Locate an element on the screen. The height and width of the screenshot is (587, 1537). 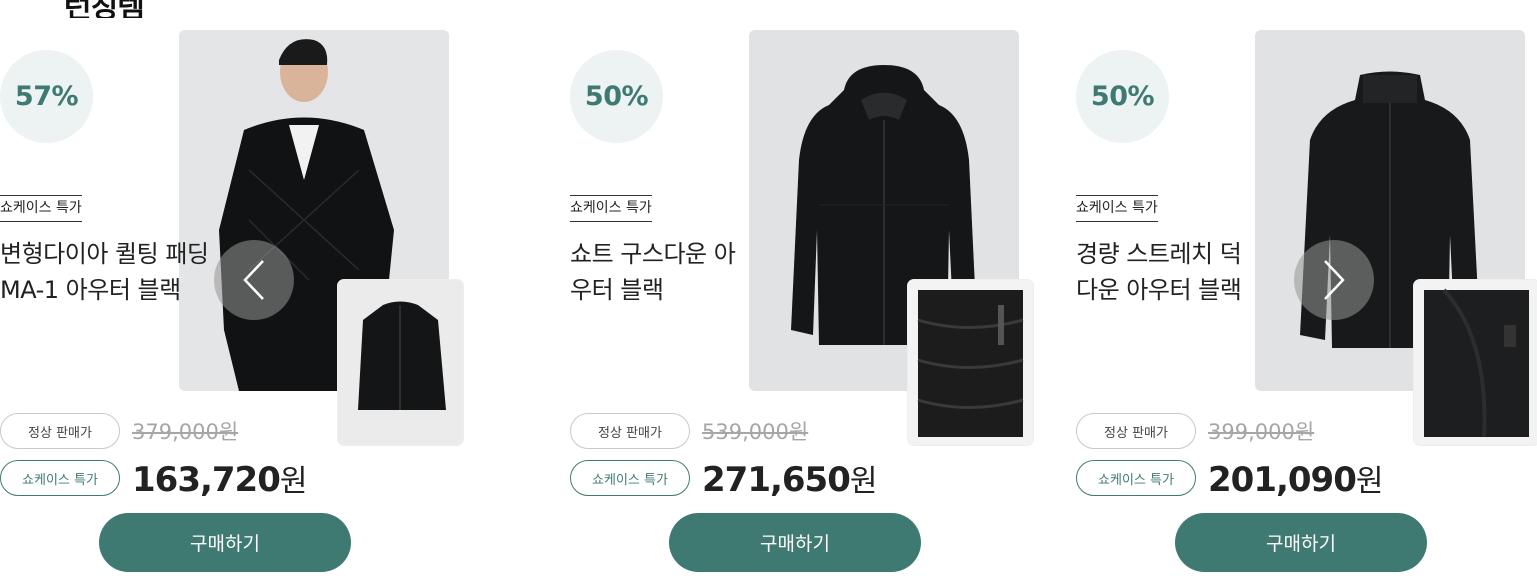
jacket-detail-image is located at coordinates (970, 362).